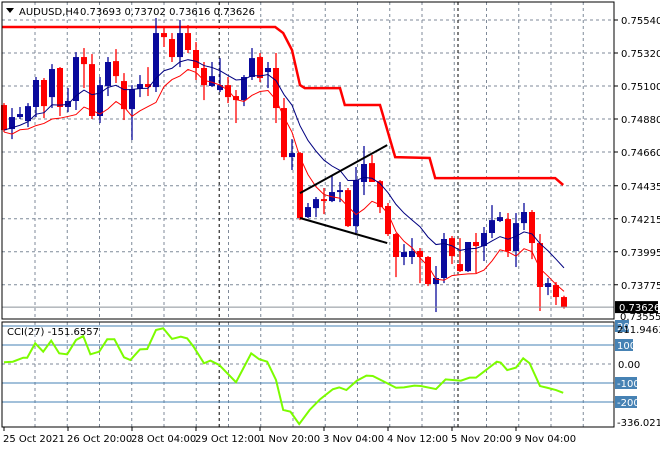  What do you see at coordinates (163, 439) in the screenshot?
I see `time-label: 28 Oct 04:00` at bounding box center [163, 439].